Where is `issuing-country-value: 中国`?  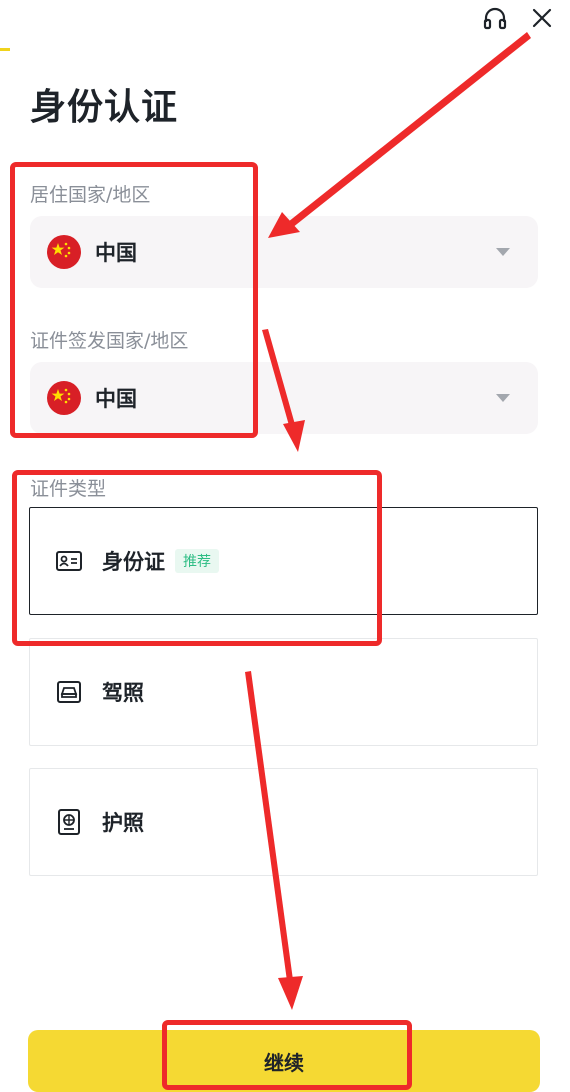 issuing-country-value: 中国 is located at coordinates (116, 399).